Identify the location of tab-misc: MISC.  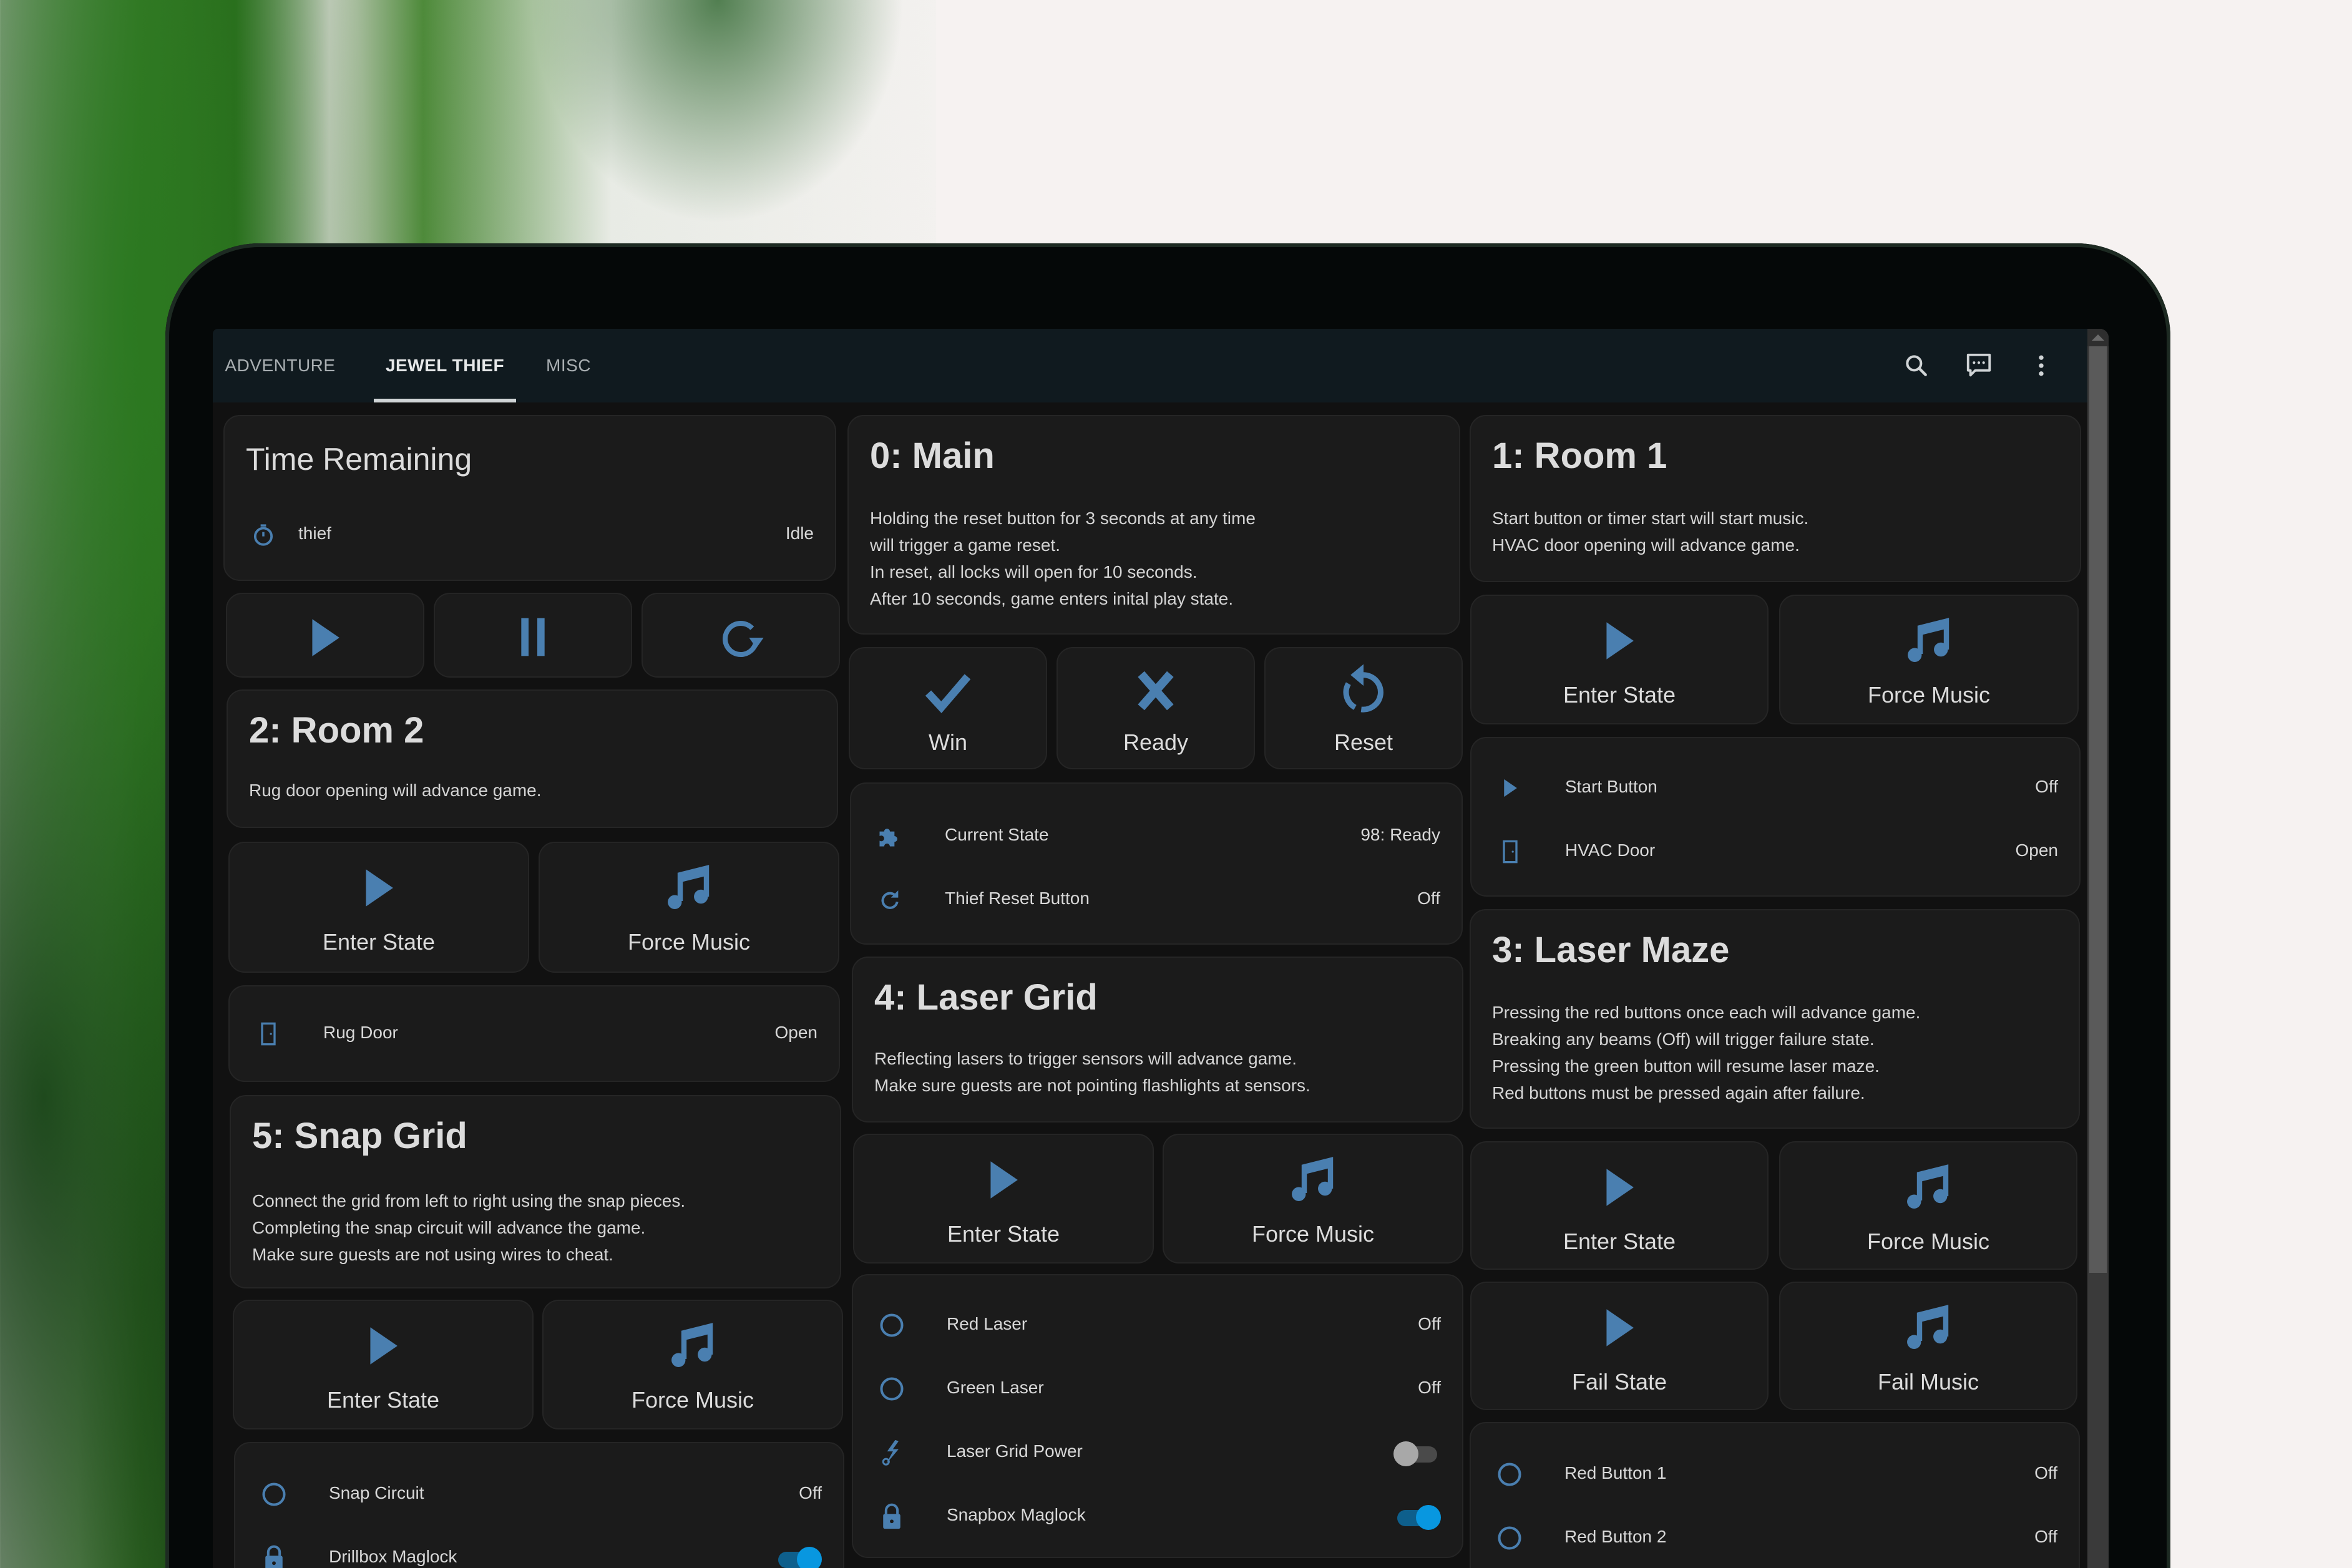
(569, 366).